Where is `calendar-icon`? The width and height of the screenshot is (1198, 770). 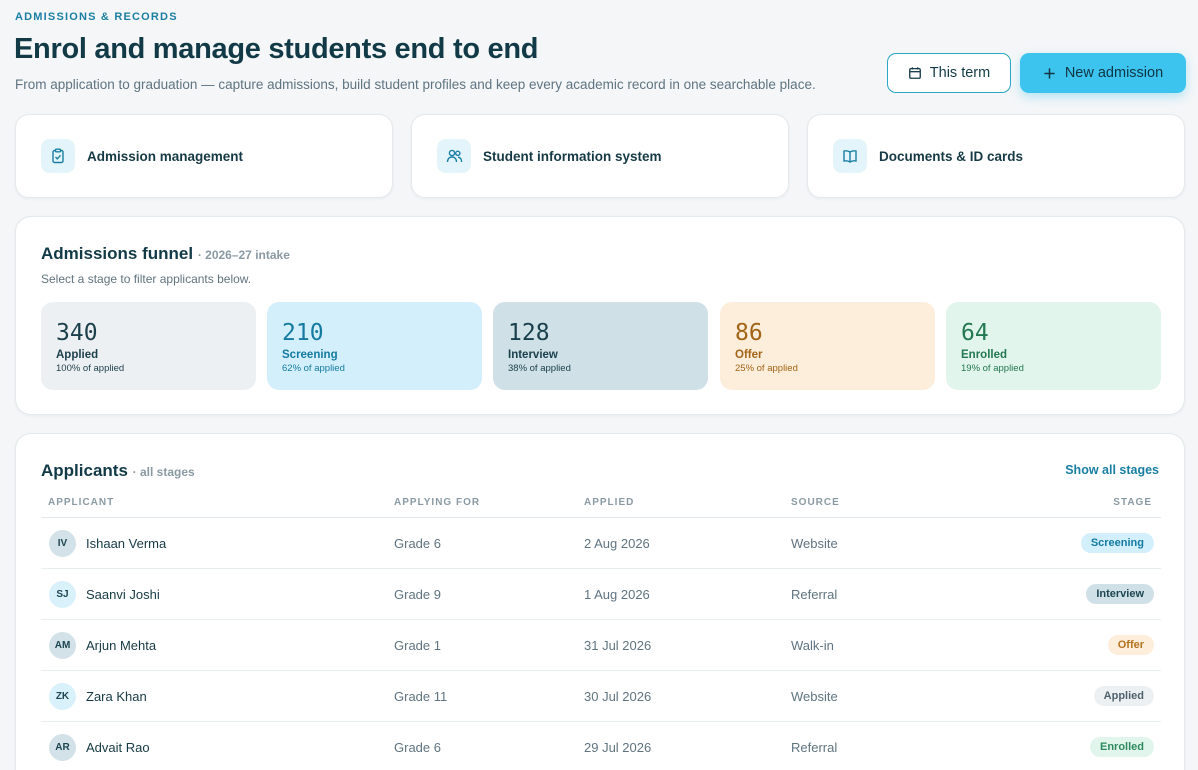 calendar-icon is located at coordinates (915, 73).